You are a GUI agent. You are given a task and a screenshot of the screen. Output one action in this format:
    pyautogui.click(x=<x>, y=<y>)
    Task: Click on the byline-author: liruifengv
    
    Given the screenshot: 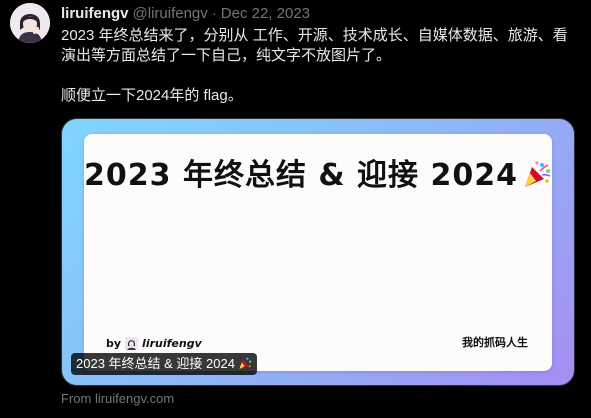 What is the action you would take?
    pyautogui.click(x=172, y=343)
    